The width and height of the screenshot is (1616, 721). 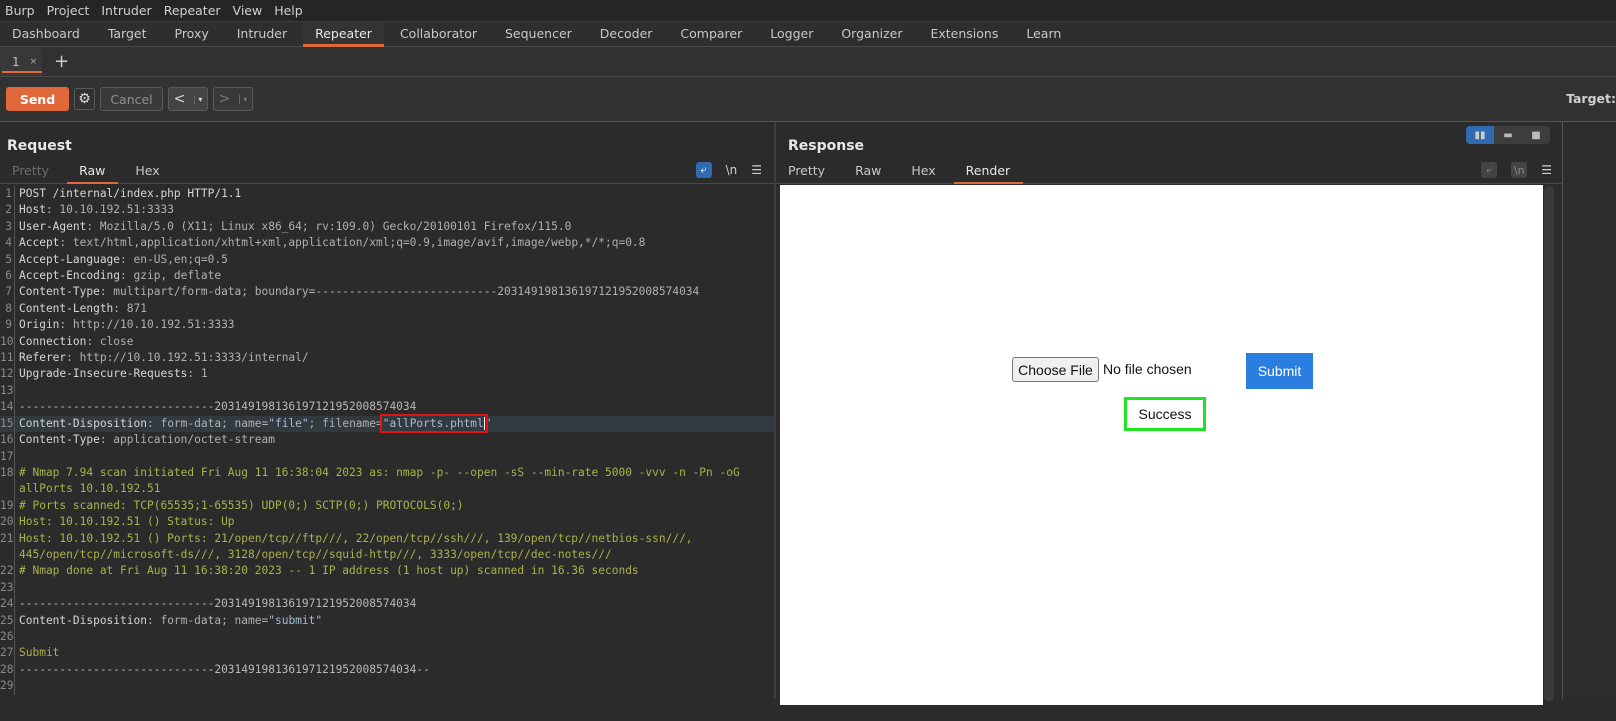 I want to click on send-button: Send, so click(x=37, y=99).